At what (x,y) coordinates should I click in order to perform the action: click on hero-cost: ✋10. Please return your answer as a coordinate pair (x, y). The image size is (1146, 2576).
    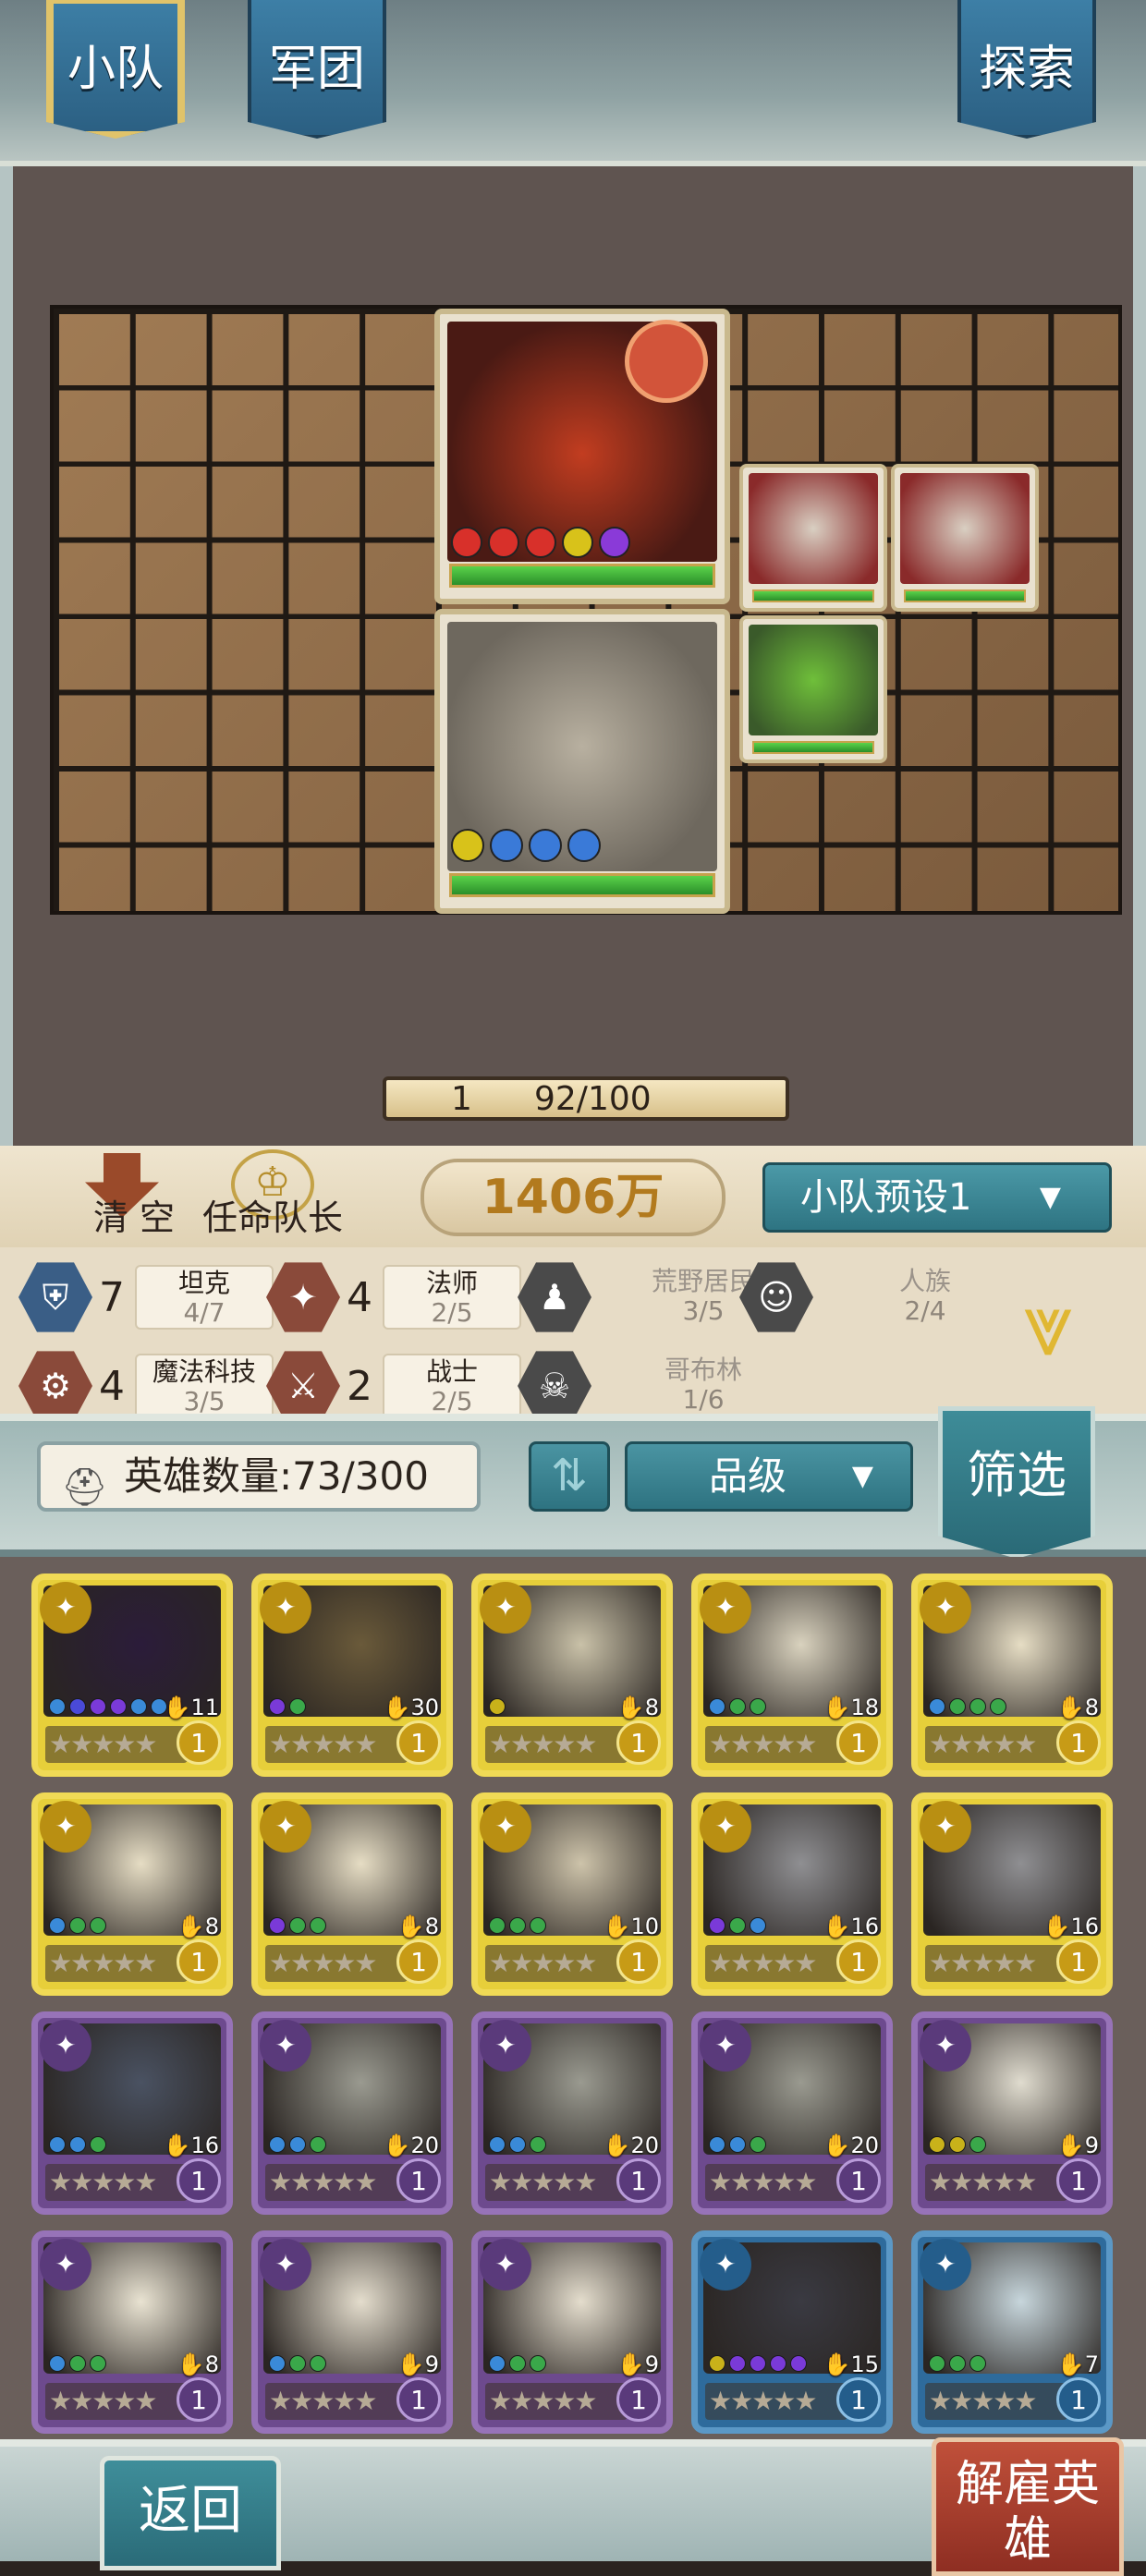
    Looking at the image, I should click on (631, 1926).